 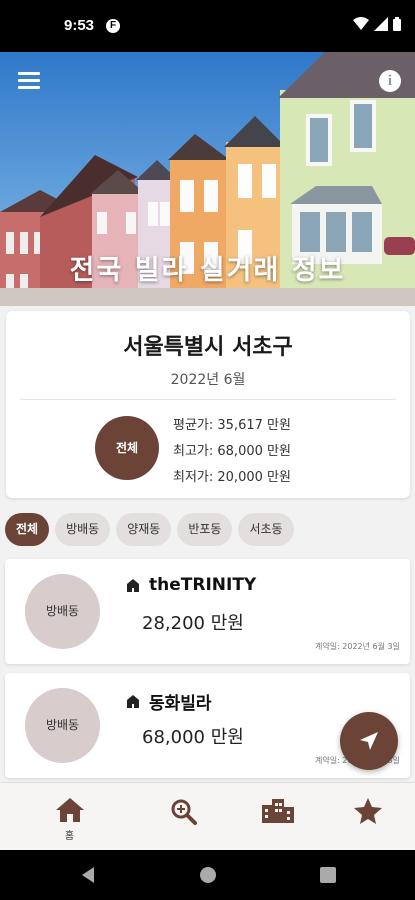 I want to click on divider, so click(x=208, y=399).